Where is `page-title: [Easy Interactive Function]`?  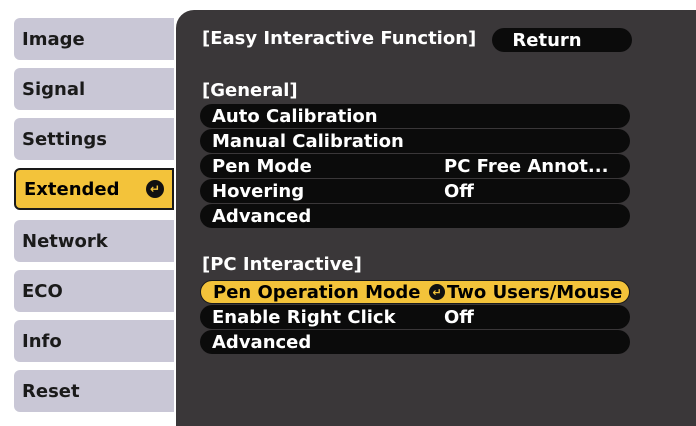
page-title: [Easy Interactive Function] is located at coordinates (339, 38).